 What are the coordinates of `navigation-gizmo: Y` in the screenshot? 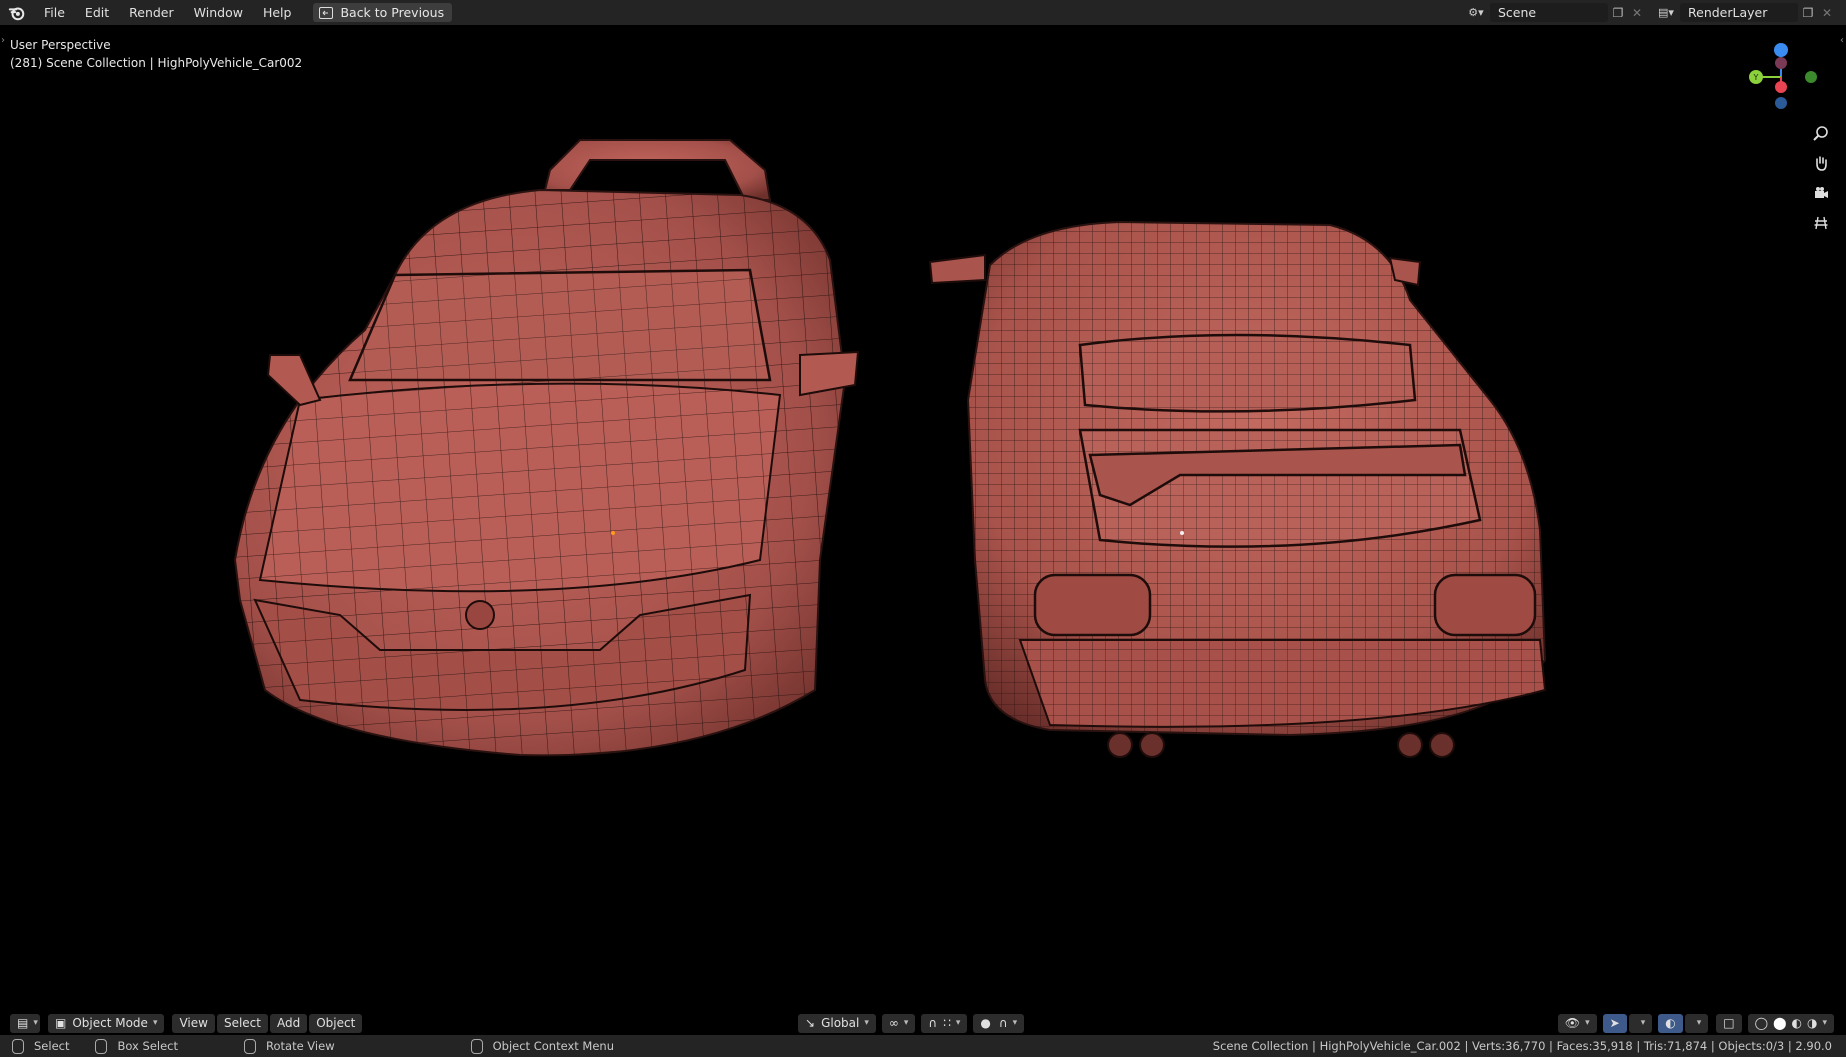 It's located at (1786, 80).